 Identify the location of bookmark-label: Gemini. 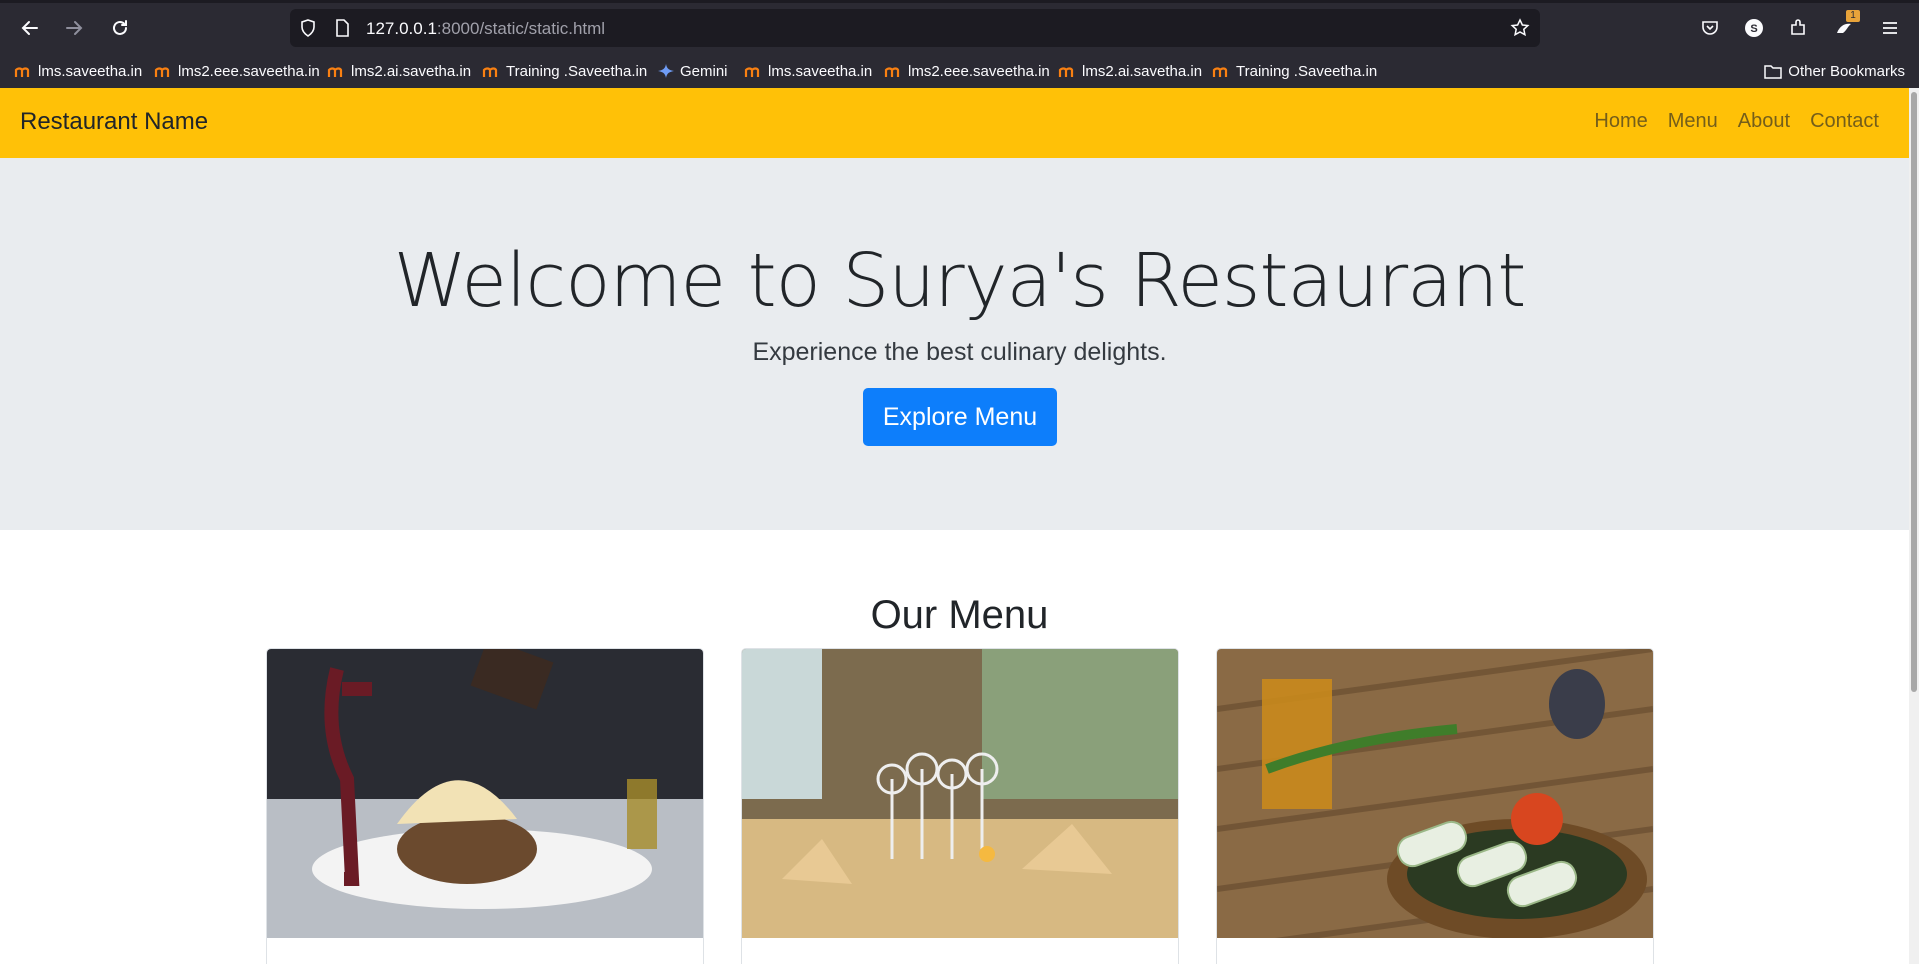
(704, 71).